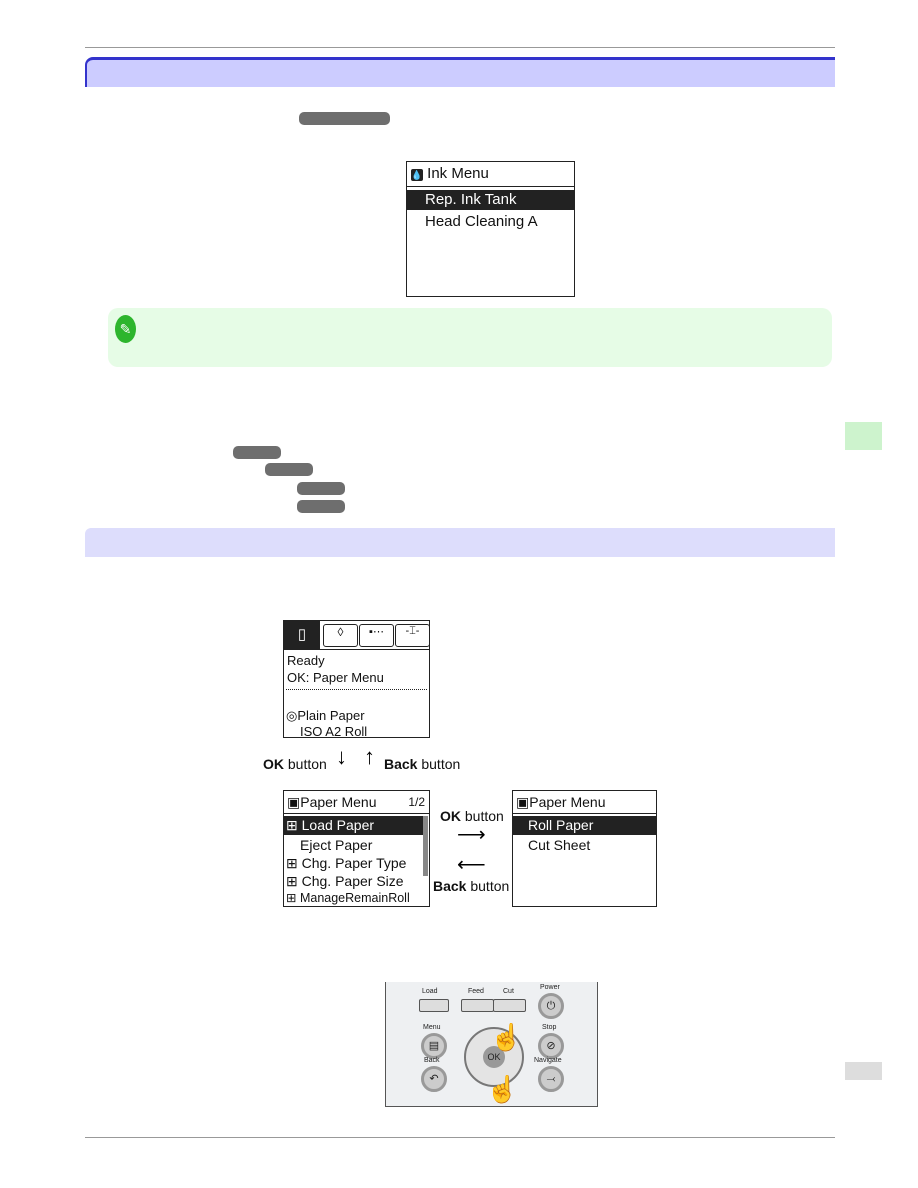  Describe the element at coordinates (477, 1005) in the screenshot. I see `feed-button` at that location.